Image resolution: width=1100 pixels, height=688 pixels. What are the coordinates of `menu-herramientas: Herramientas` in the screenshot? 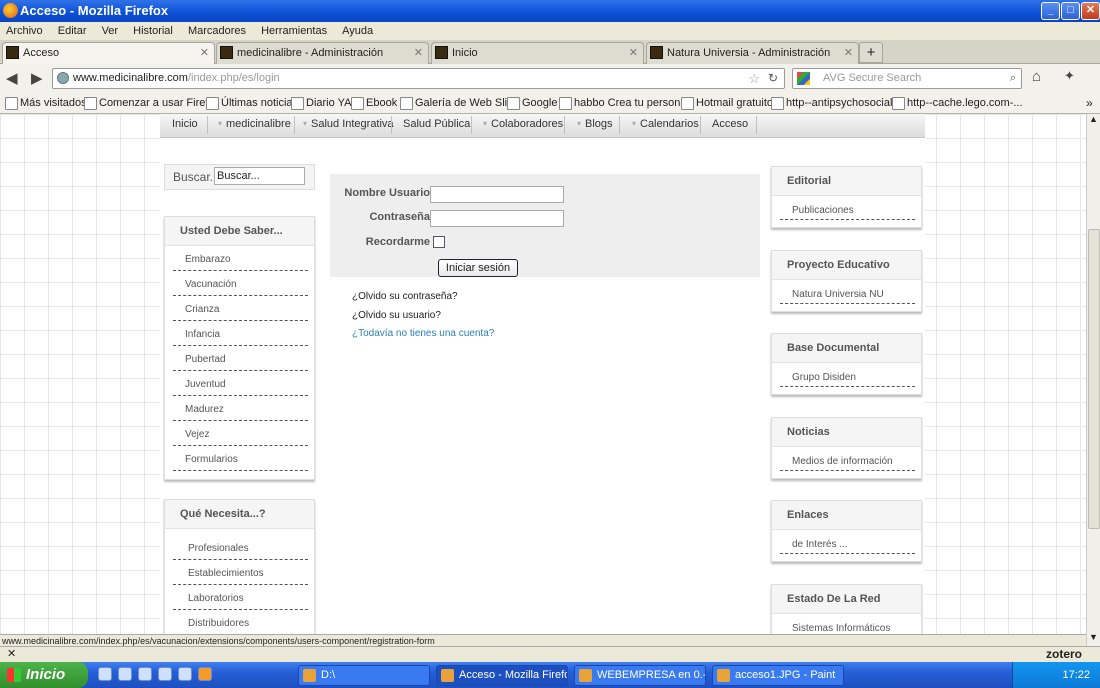 It's located at (294, 31).